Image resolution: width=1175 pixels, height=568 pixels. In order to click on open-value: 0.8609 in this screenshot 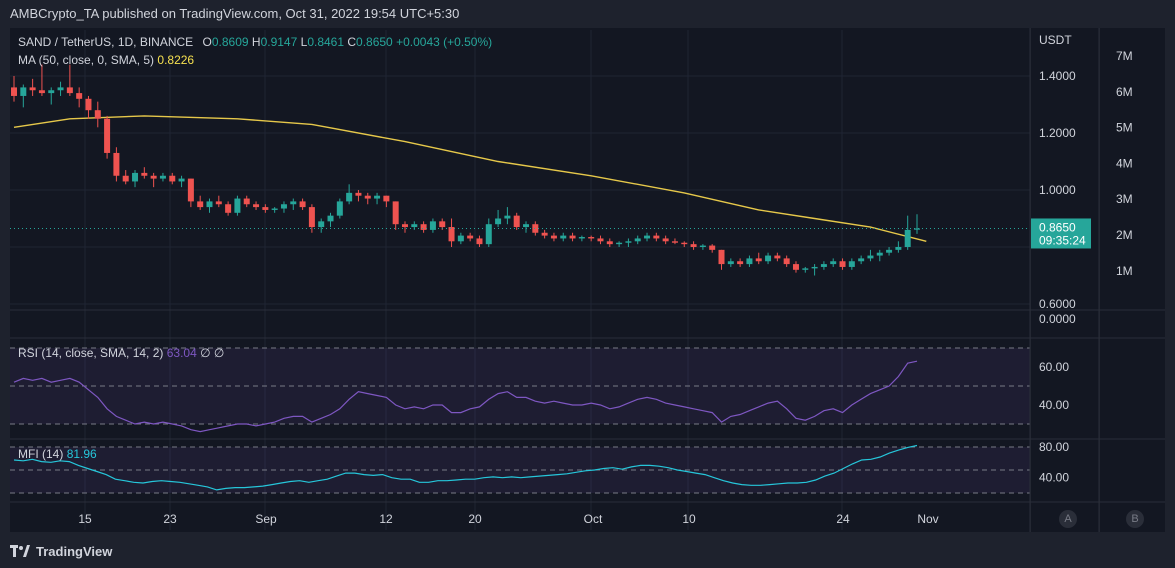, I will do `click(230, 42)`.